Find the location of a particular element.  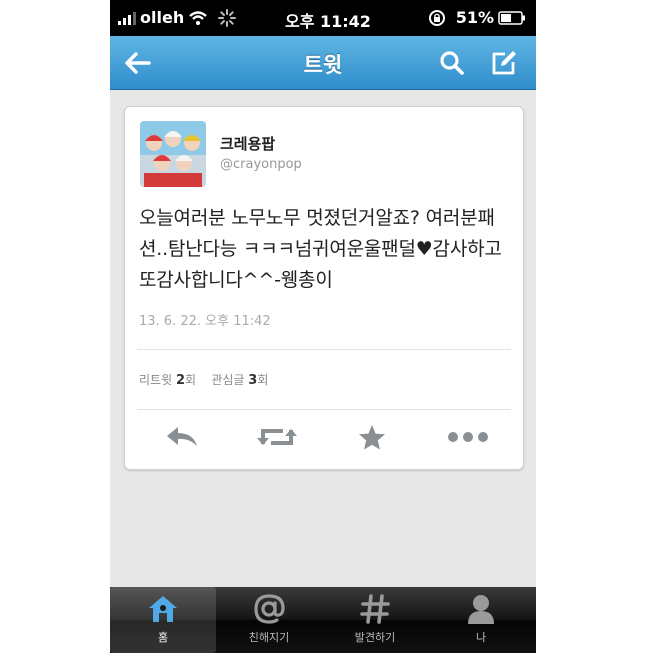

favorite-button is located at coordinates (372, 437).